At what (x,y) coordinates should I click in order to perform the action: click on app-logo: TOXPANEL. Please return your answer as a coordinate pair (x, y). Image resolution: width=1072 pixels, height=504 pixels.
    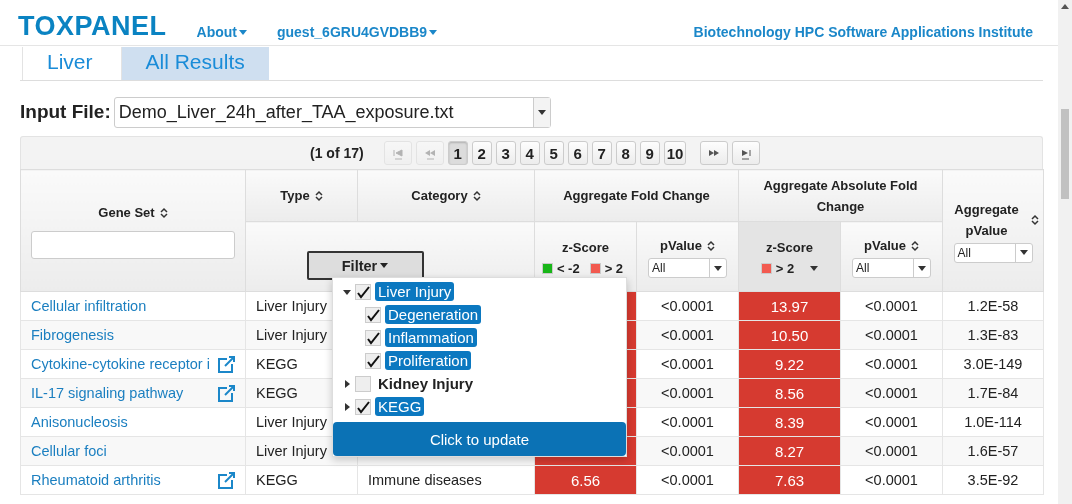
    Looking at the image, I should click on (92, 26).